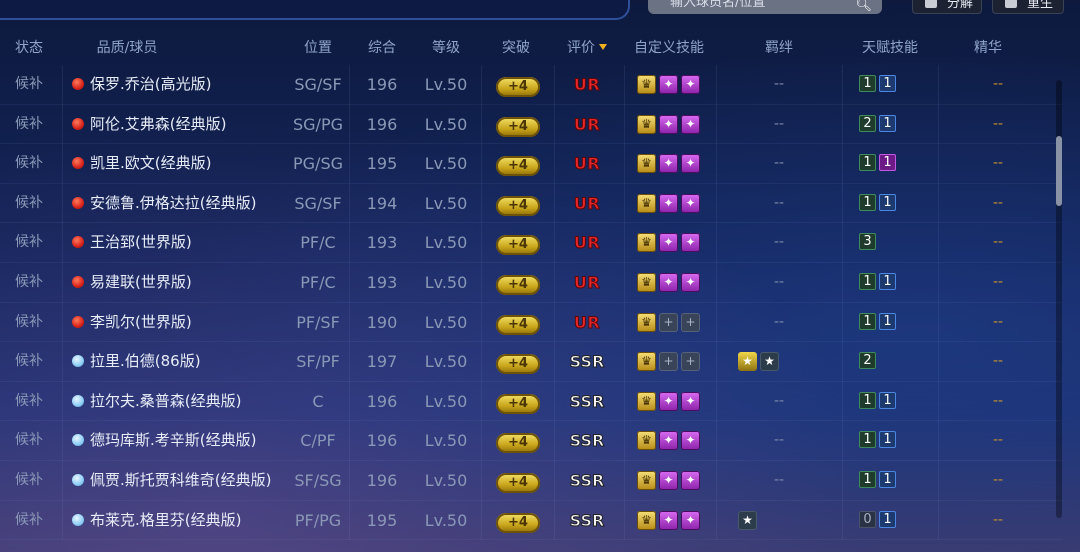 The width and height of the screenshot is (1080, 552). What do you see at coordinates (180, 125) in the screenshot?
I see `player-name-cell: 阿伦.艾弗森(经典版)` at bounding box center [180, 125].